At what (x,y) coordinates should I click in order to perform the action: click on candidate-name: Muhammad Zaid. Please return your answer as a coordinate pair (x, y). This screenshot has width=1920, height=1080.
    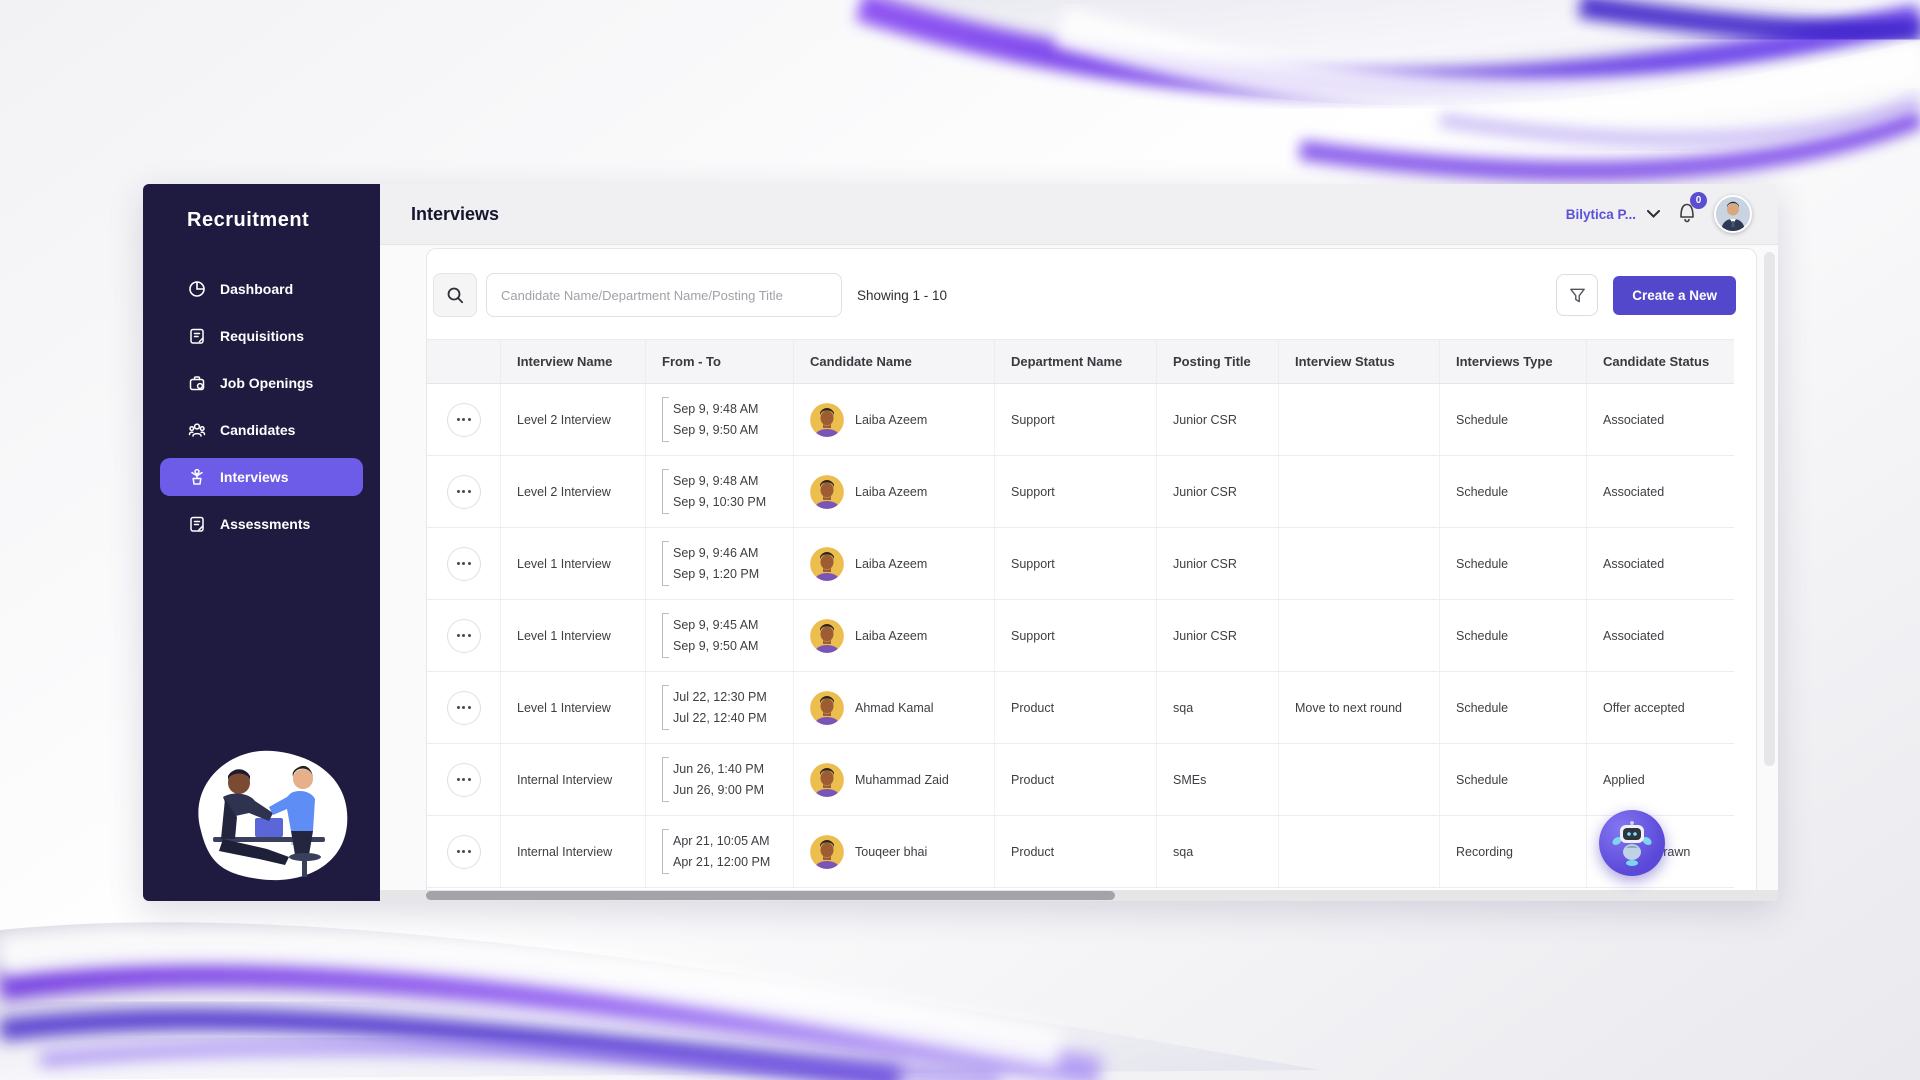
    Looking at the image, I should click on (902, 779).